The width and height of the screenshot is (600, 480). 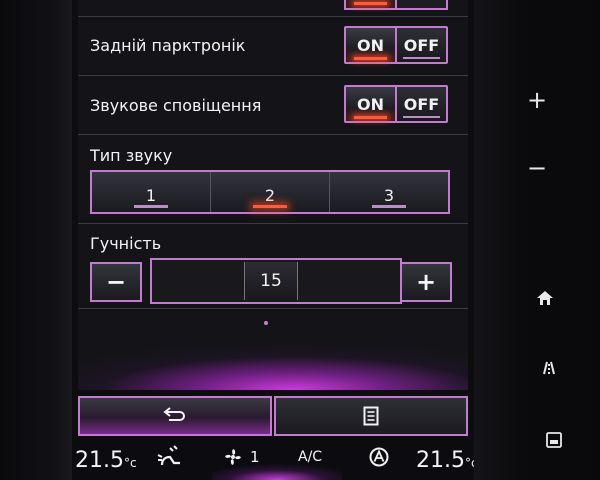 I want to click on hardware-volume-up-button: +, so click(x=537, y=100).